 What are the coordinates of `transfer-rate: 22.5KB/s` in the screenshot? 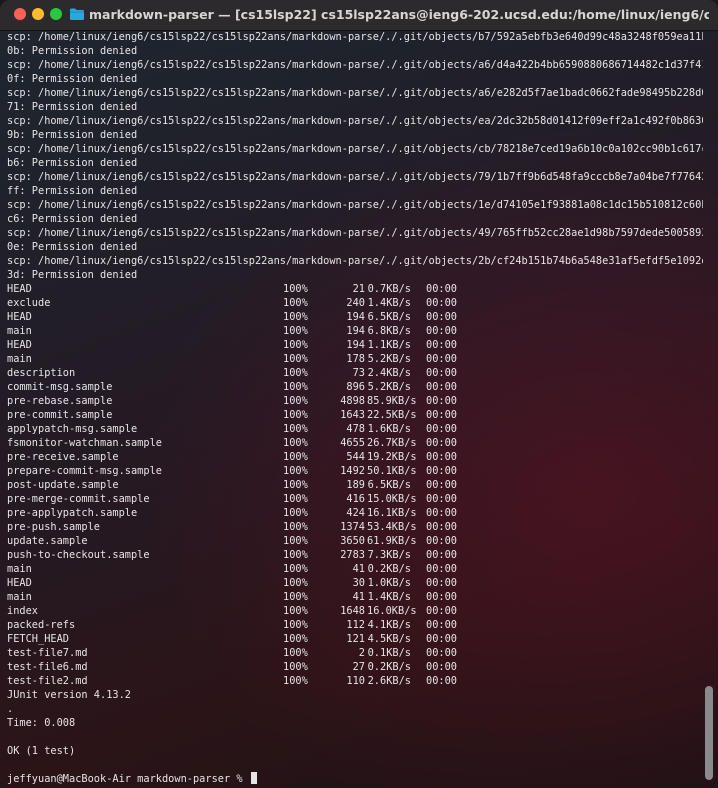 It's located at (392, 415).